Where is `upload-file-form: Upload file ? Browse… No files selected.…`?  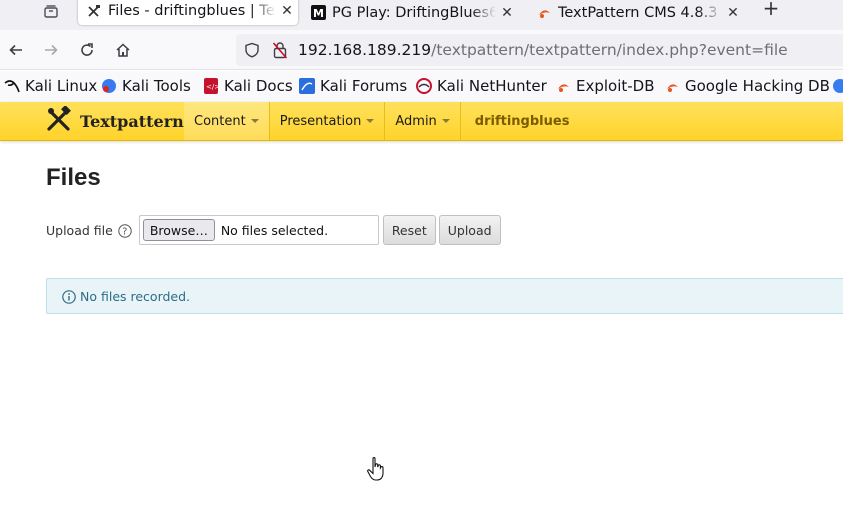 upload-file-form: Upload file ? Browse… No files selected.… is located at coordinates (273, 230).